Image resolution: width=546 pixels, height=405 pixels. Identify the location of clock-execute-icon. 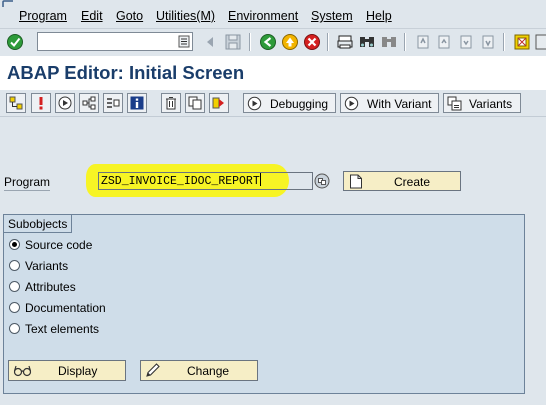
(65, 103).